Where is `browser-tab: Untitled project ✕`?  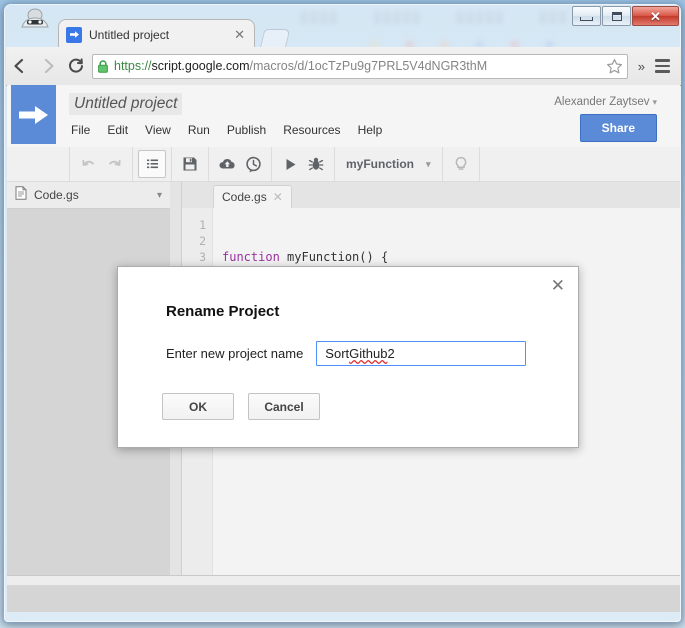 browser-tab: Untitled project ✕ is located at coordinates (156, 34).